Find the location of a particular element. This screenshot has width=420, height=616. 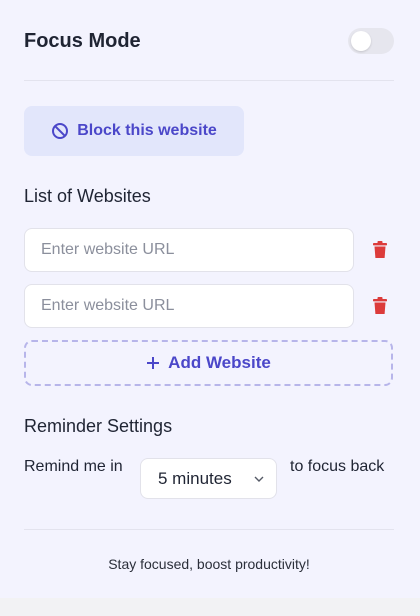

plus-icon is located at coordinates (153, 363).